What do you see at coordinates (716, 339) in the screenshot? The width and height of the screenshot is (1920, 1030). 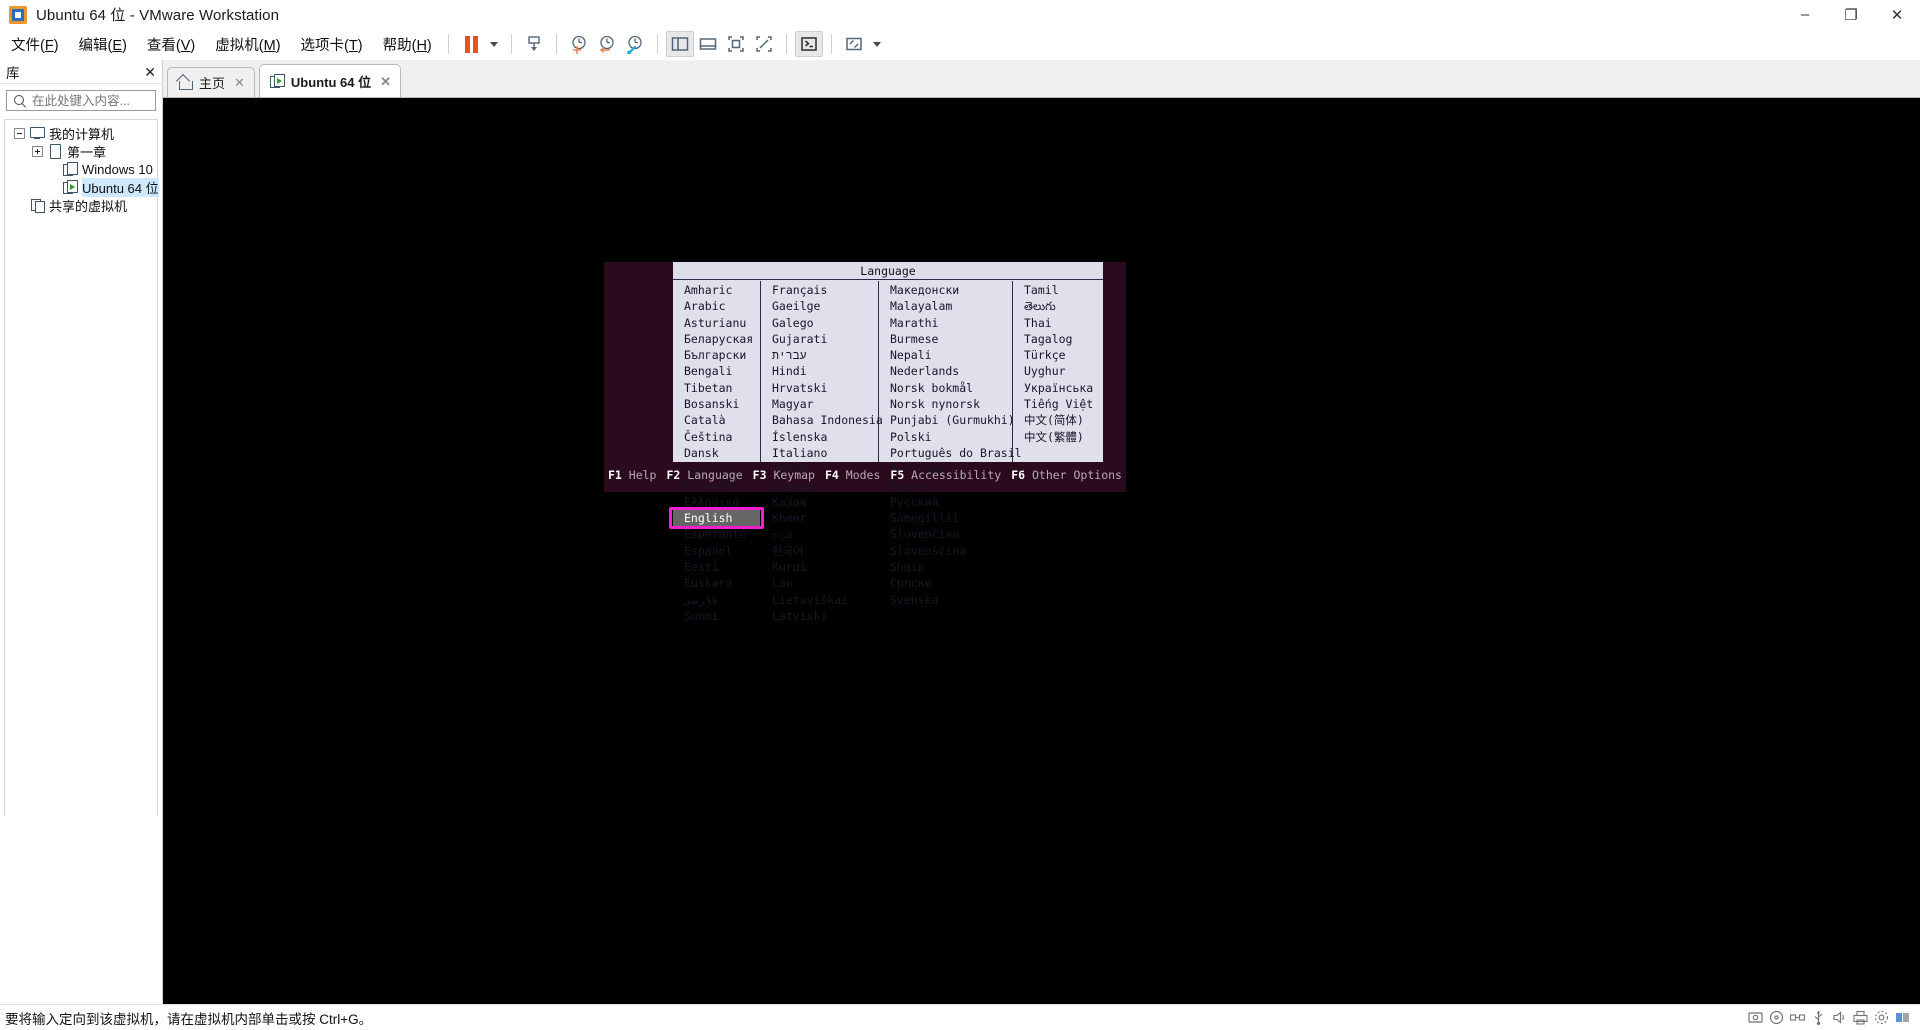 I see `language-option: Беларуская` at bounding box center [716, 339].